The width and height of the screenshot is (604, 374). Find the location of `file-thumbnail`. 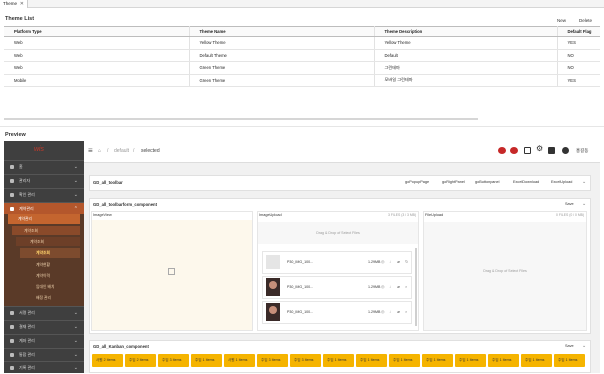

file-thumbnail is located at coordinates (273, 262).